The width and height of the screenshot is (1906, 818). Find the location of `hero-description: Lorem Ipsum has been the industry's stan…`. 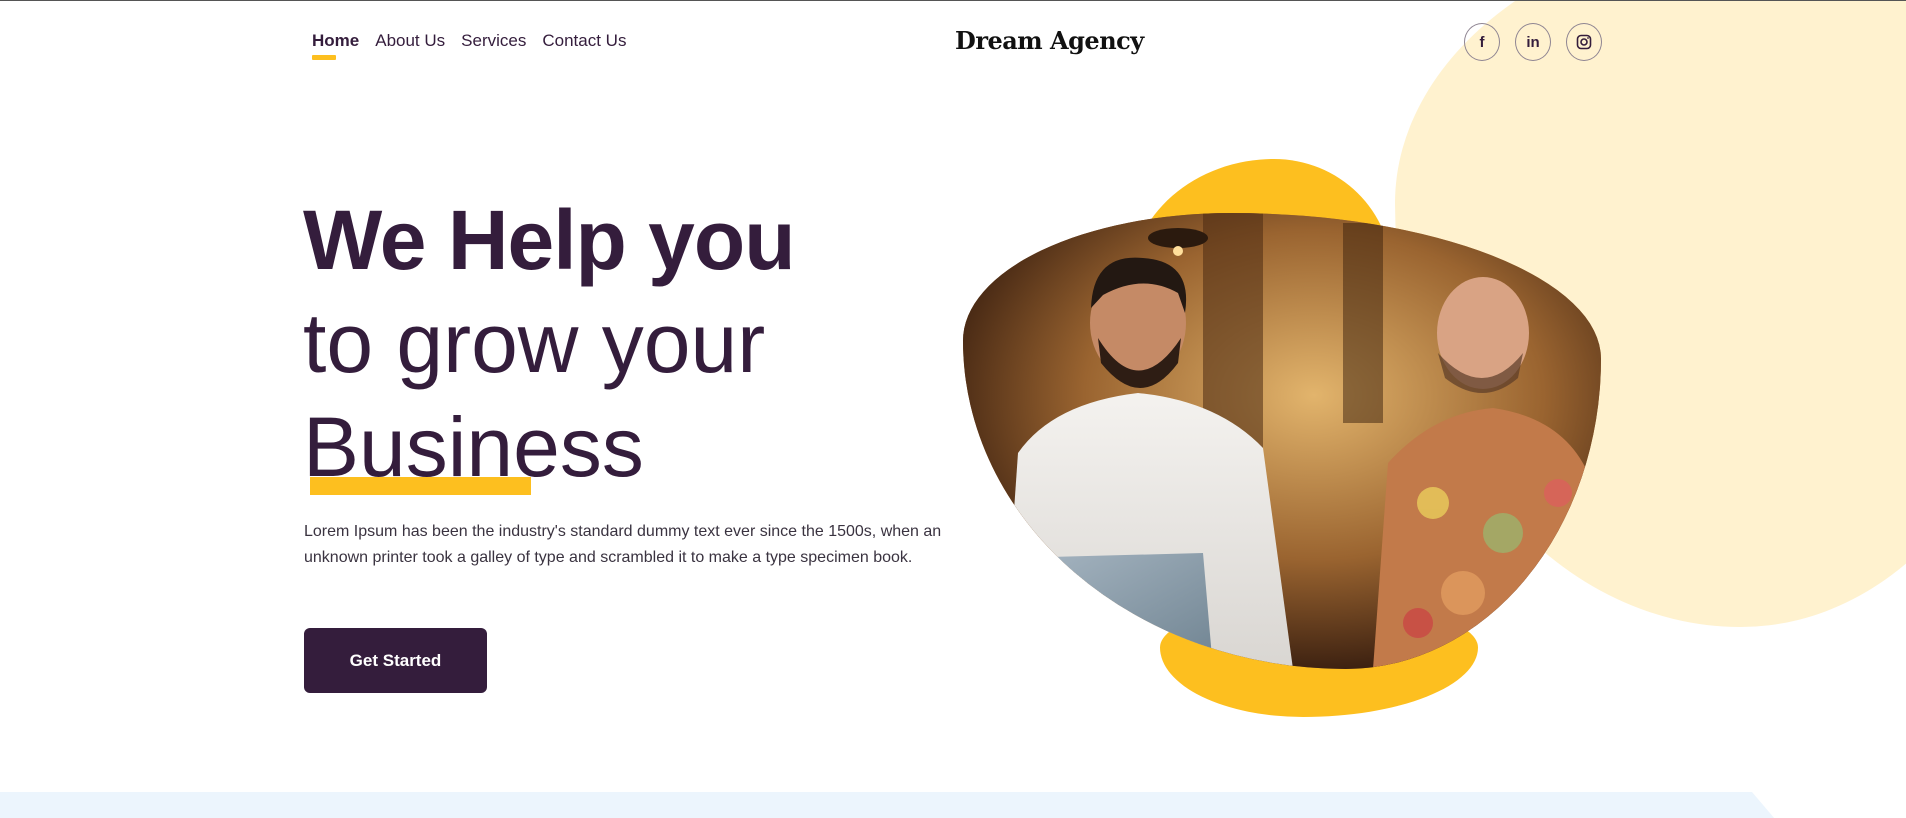

hero-description: Lorem Ipsum has been the industry's stan… is located at coordinates (623, 544).